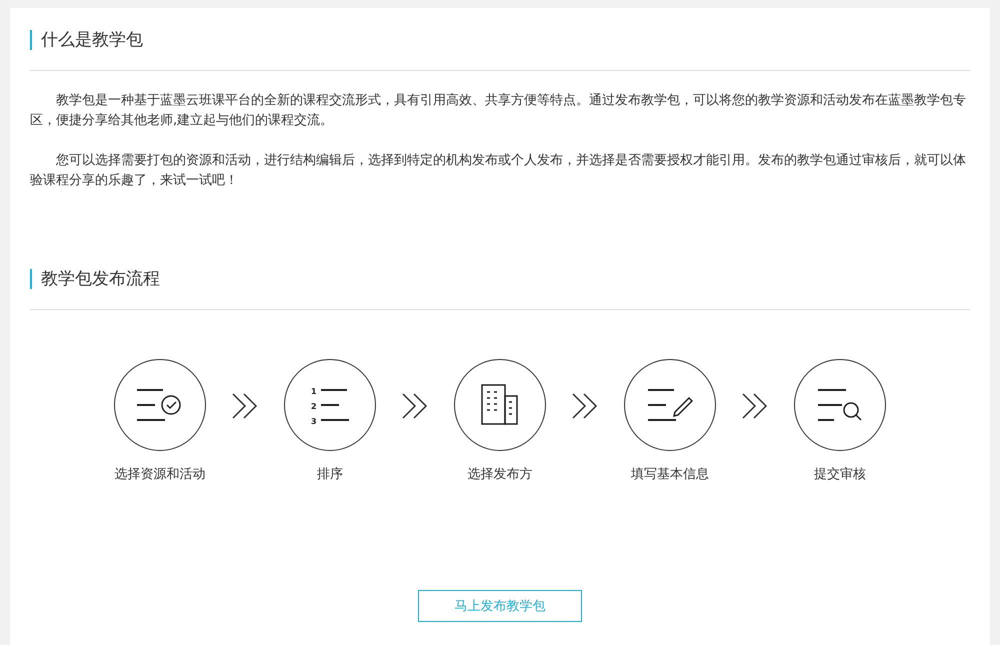 The width and height of the screenshot is (1000, 645). Describe the element at coordinates (330, 474) in the screenshot. I see `step-label: 排序` at that location.